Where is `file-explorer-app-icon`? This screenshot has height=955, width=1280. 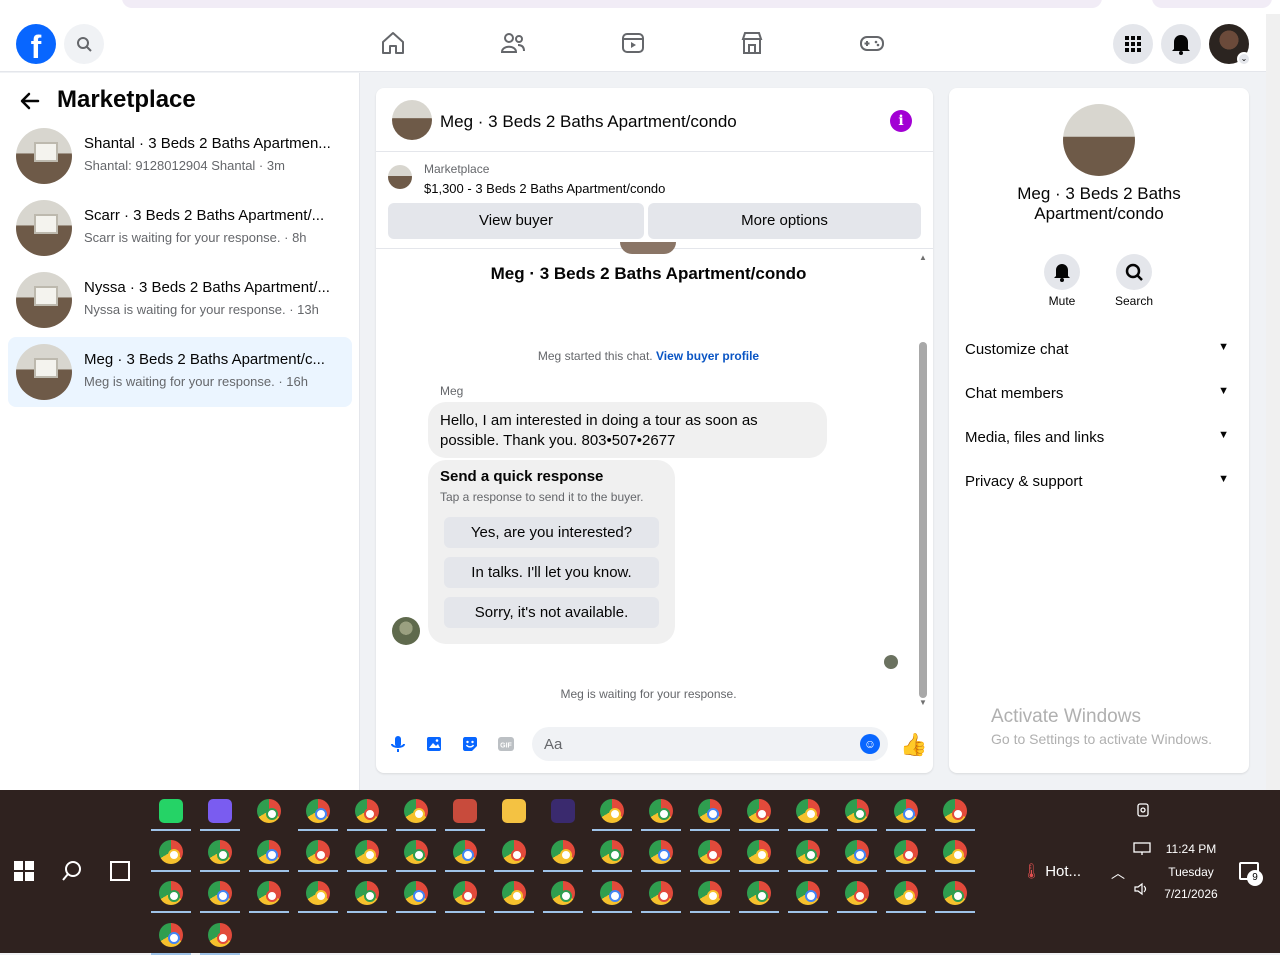
file-explorer-app-icon is located at coordinates (514, 811).